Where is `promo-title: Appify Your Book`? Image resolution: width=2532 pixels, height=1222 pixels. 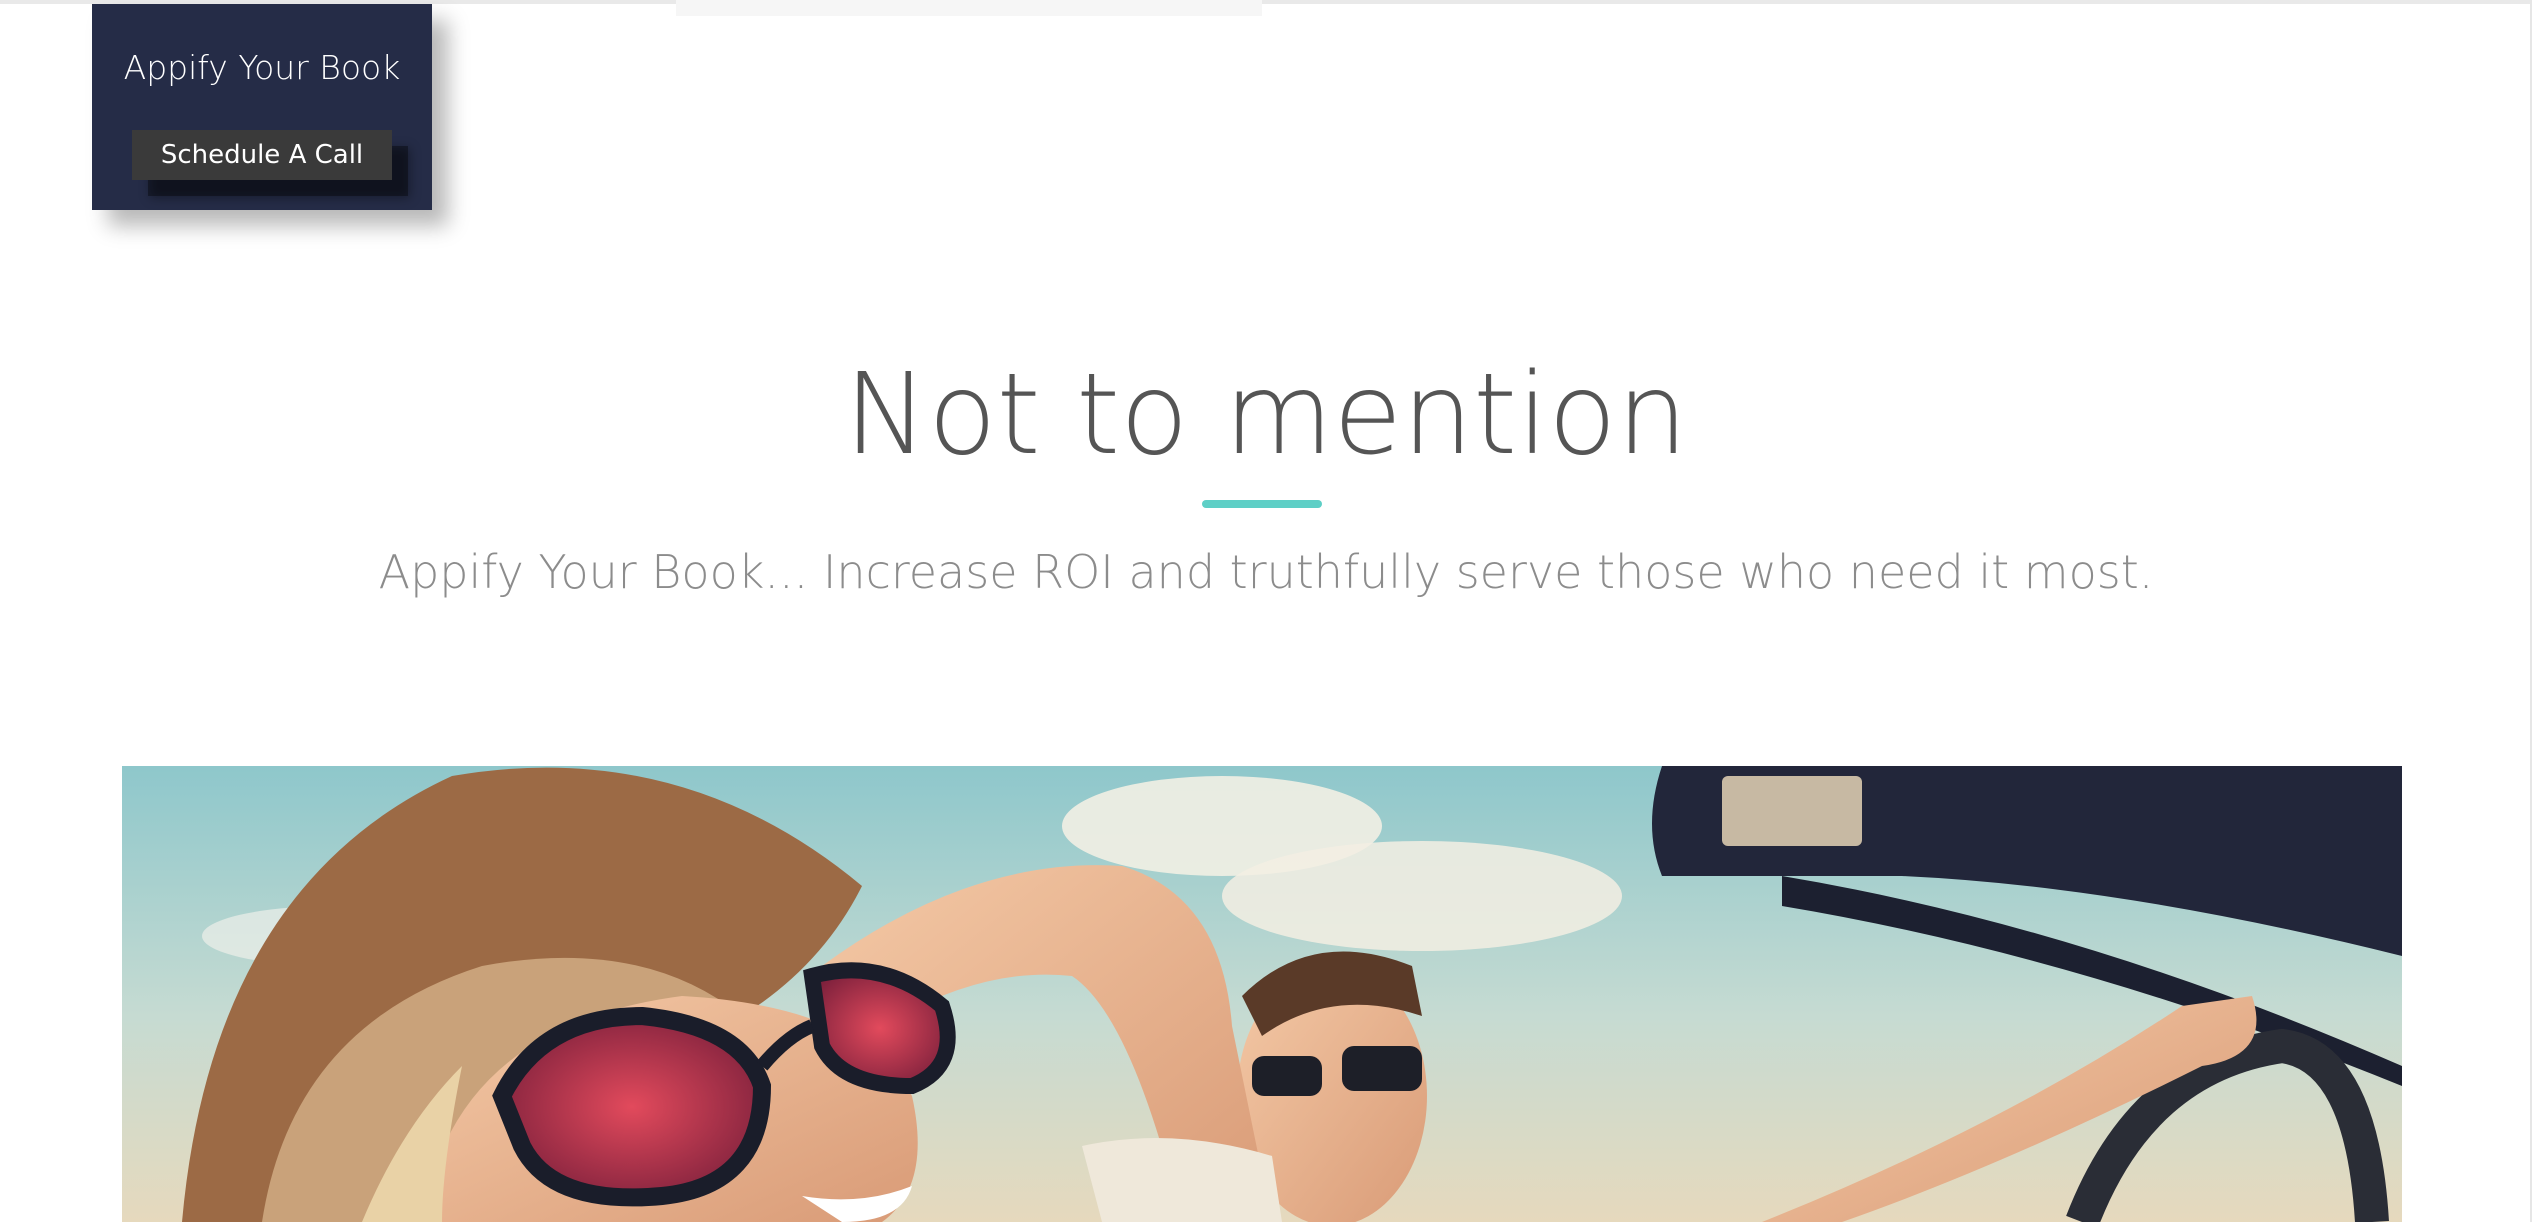 promo-title: Appify Your Book is located at coordinates (262, 67).